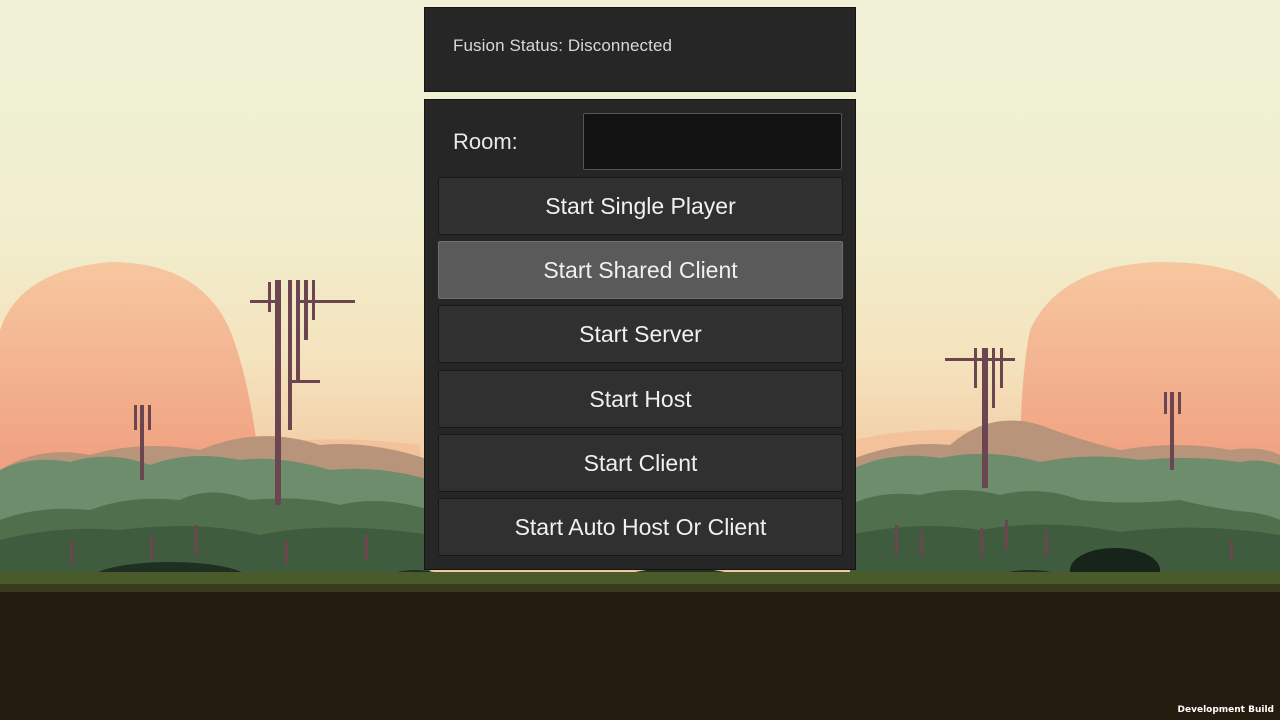 This screenshot has height=720, width=1280. Describe the element at coordinates (485, 141) in the screenshot. I see `room-label: Room:` at that location.